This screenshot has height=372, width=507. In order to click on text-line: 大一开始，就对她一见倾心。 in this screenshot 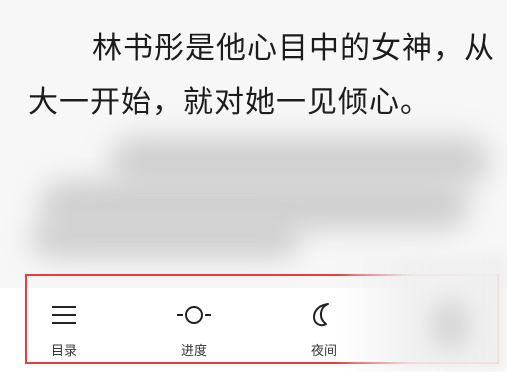, I will do `click(229, 102)`.